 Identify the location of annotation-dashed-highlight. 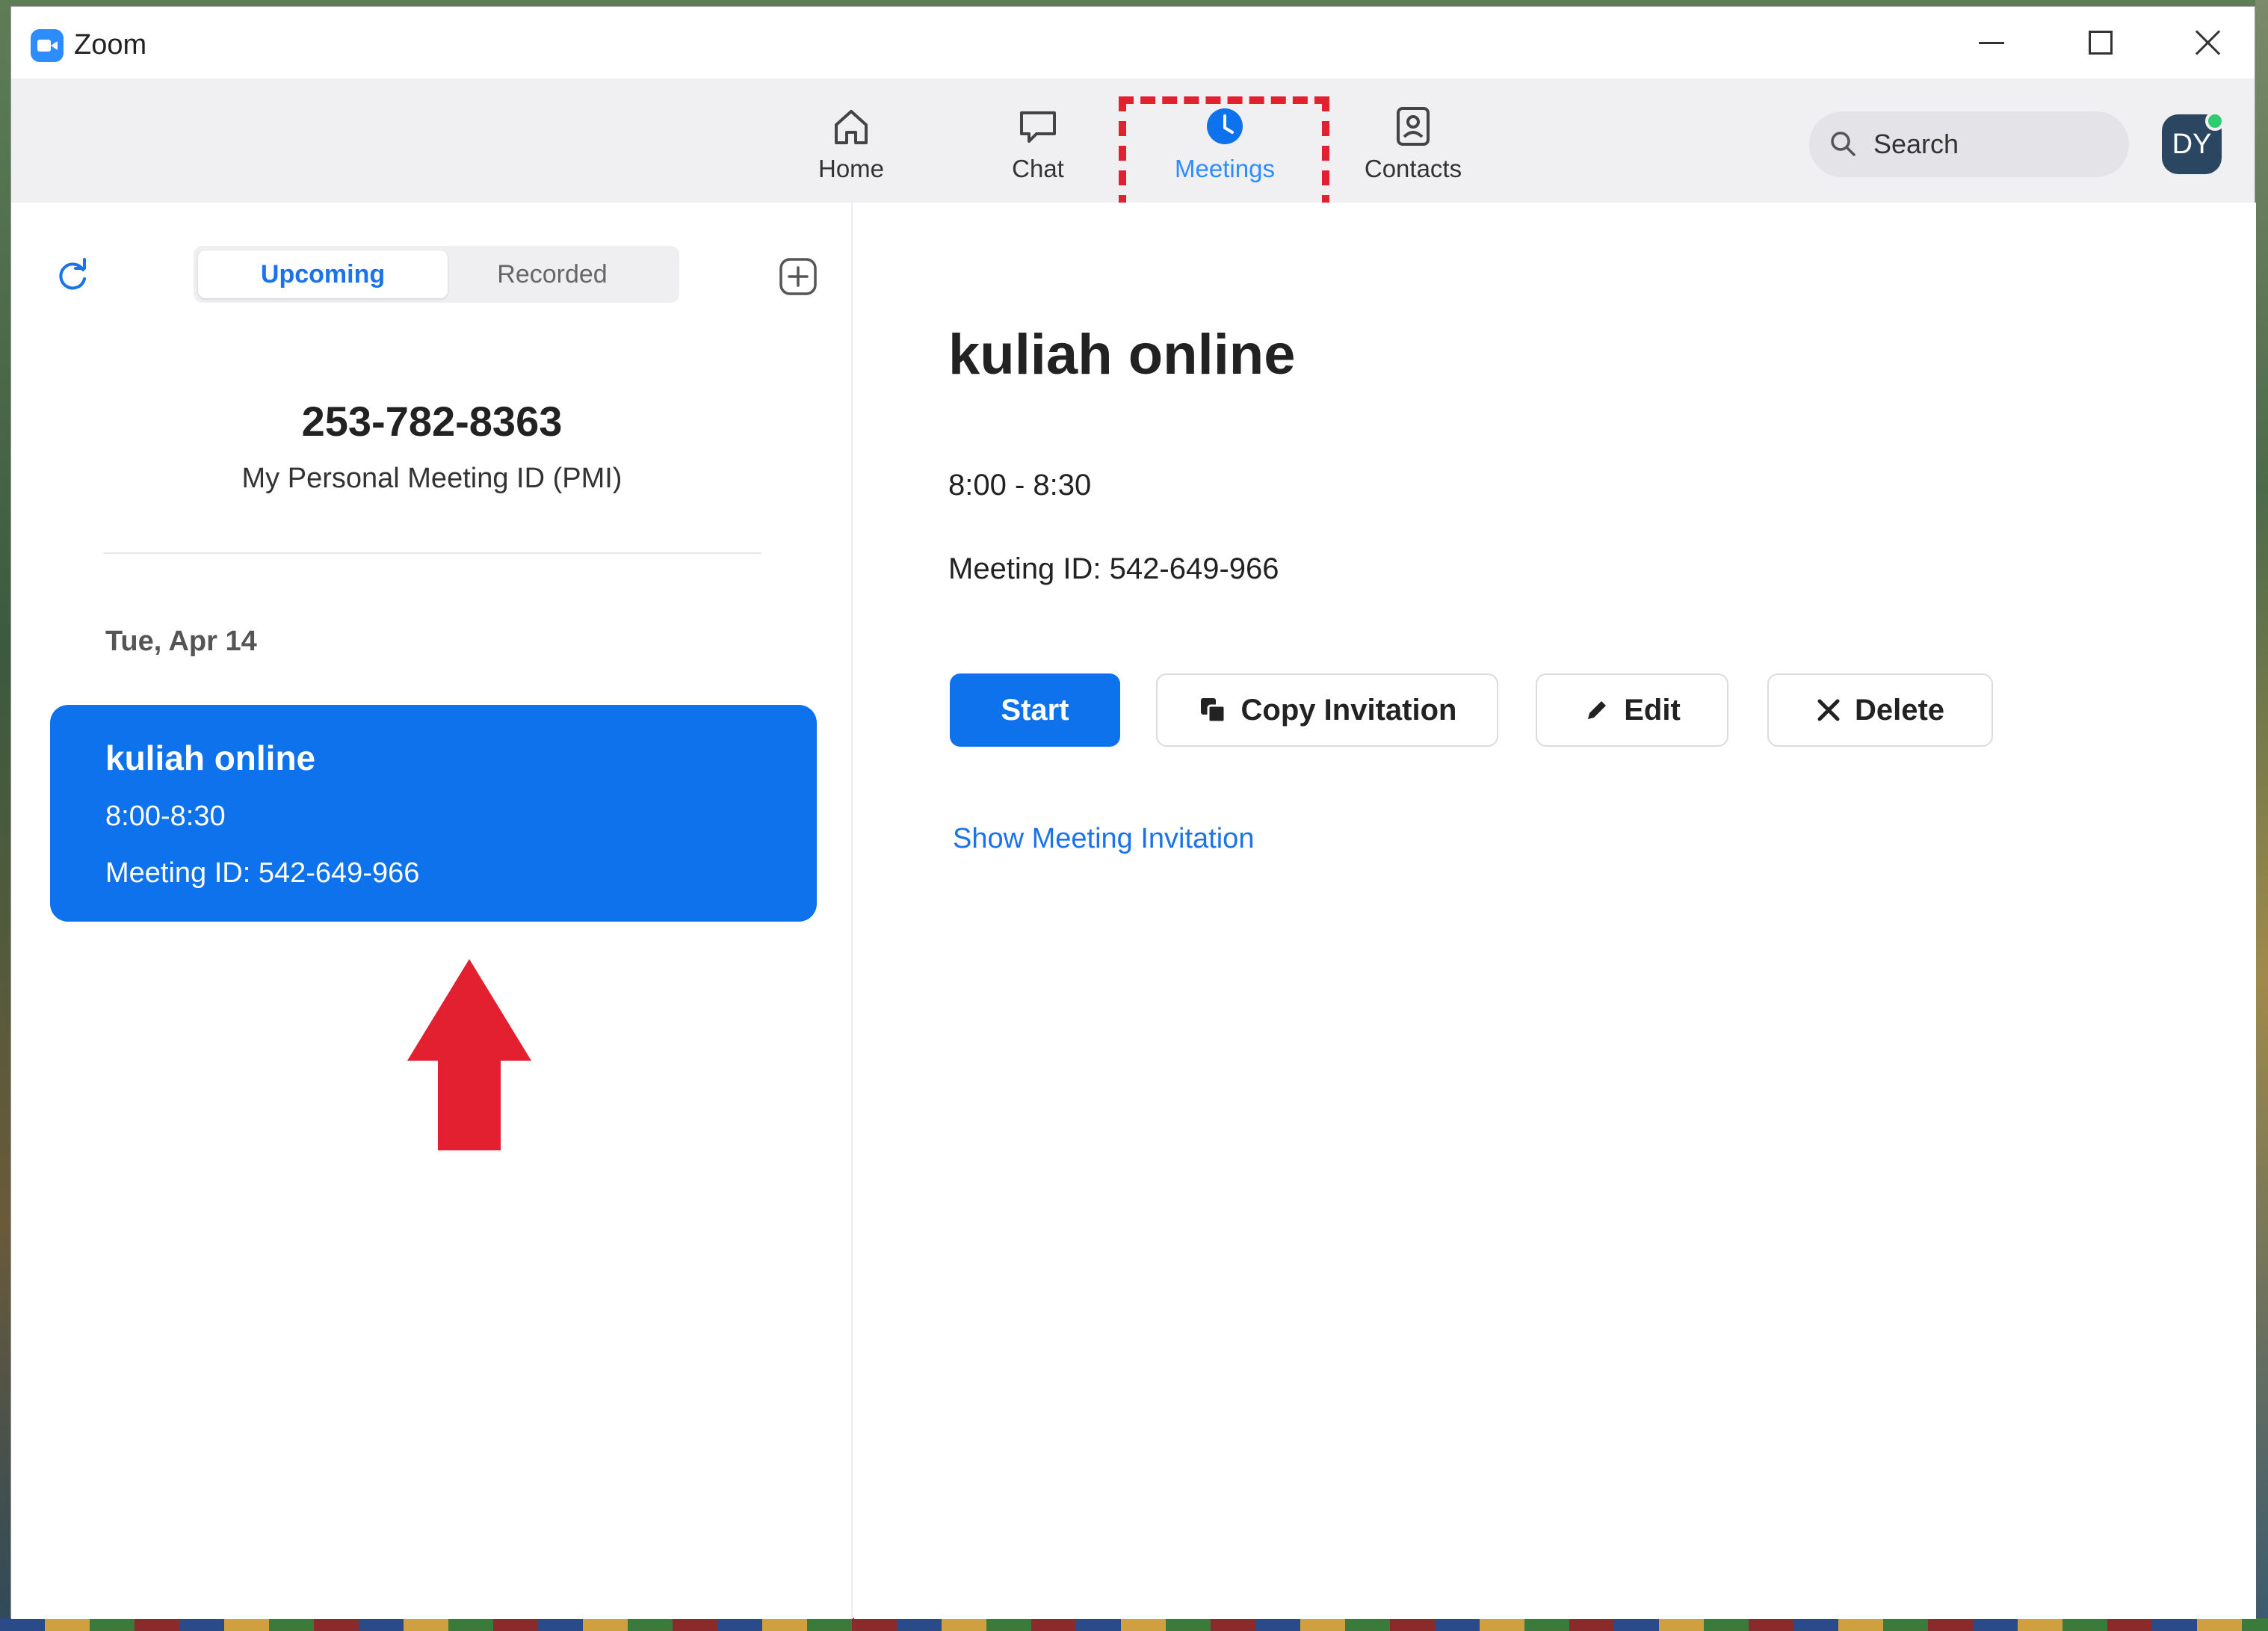
(1224, 153).